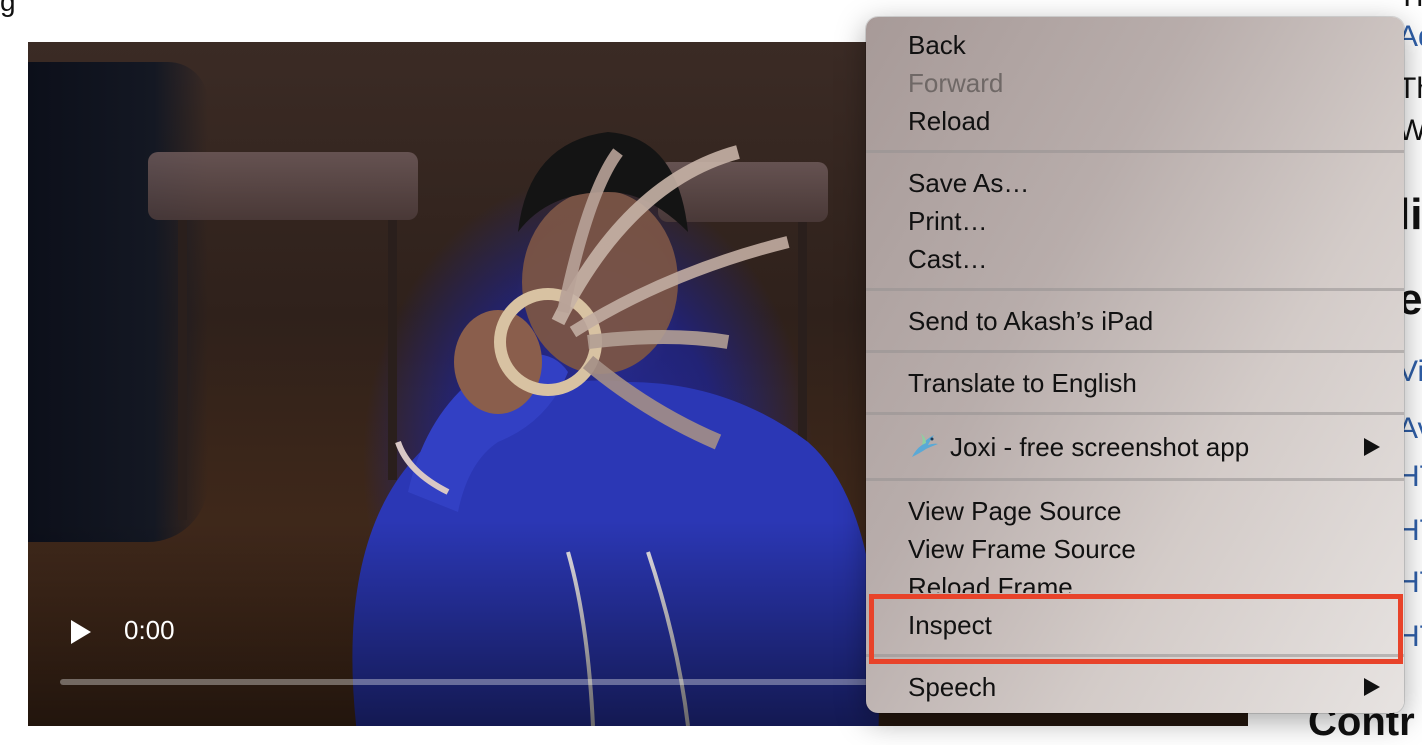 This screenshot has width=1422, height=745. What do you see at coordinates (1030, 321) in the screenshot?
I see `menu-item-send-to-device: Send to Akash’s iPad` at bounding box center [1030, 321].